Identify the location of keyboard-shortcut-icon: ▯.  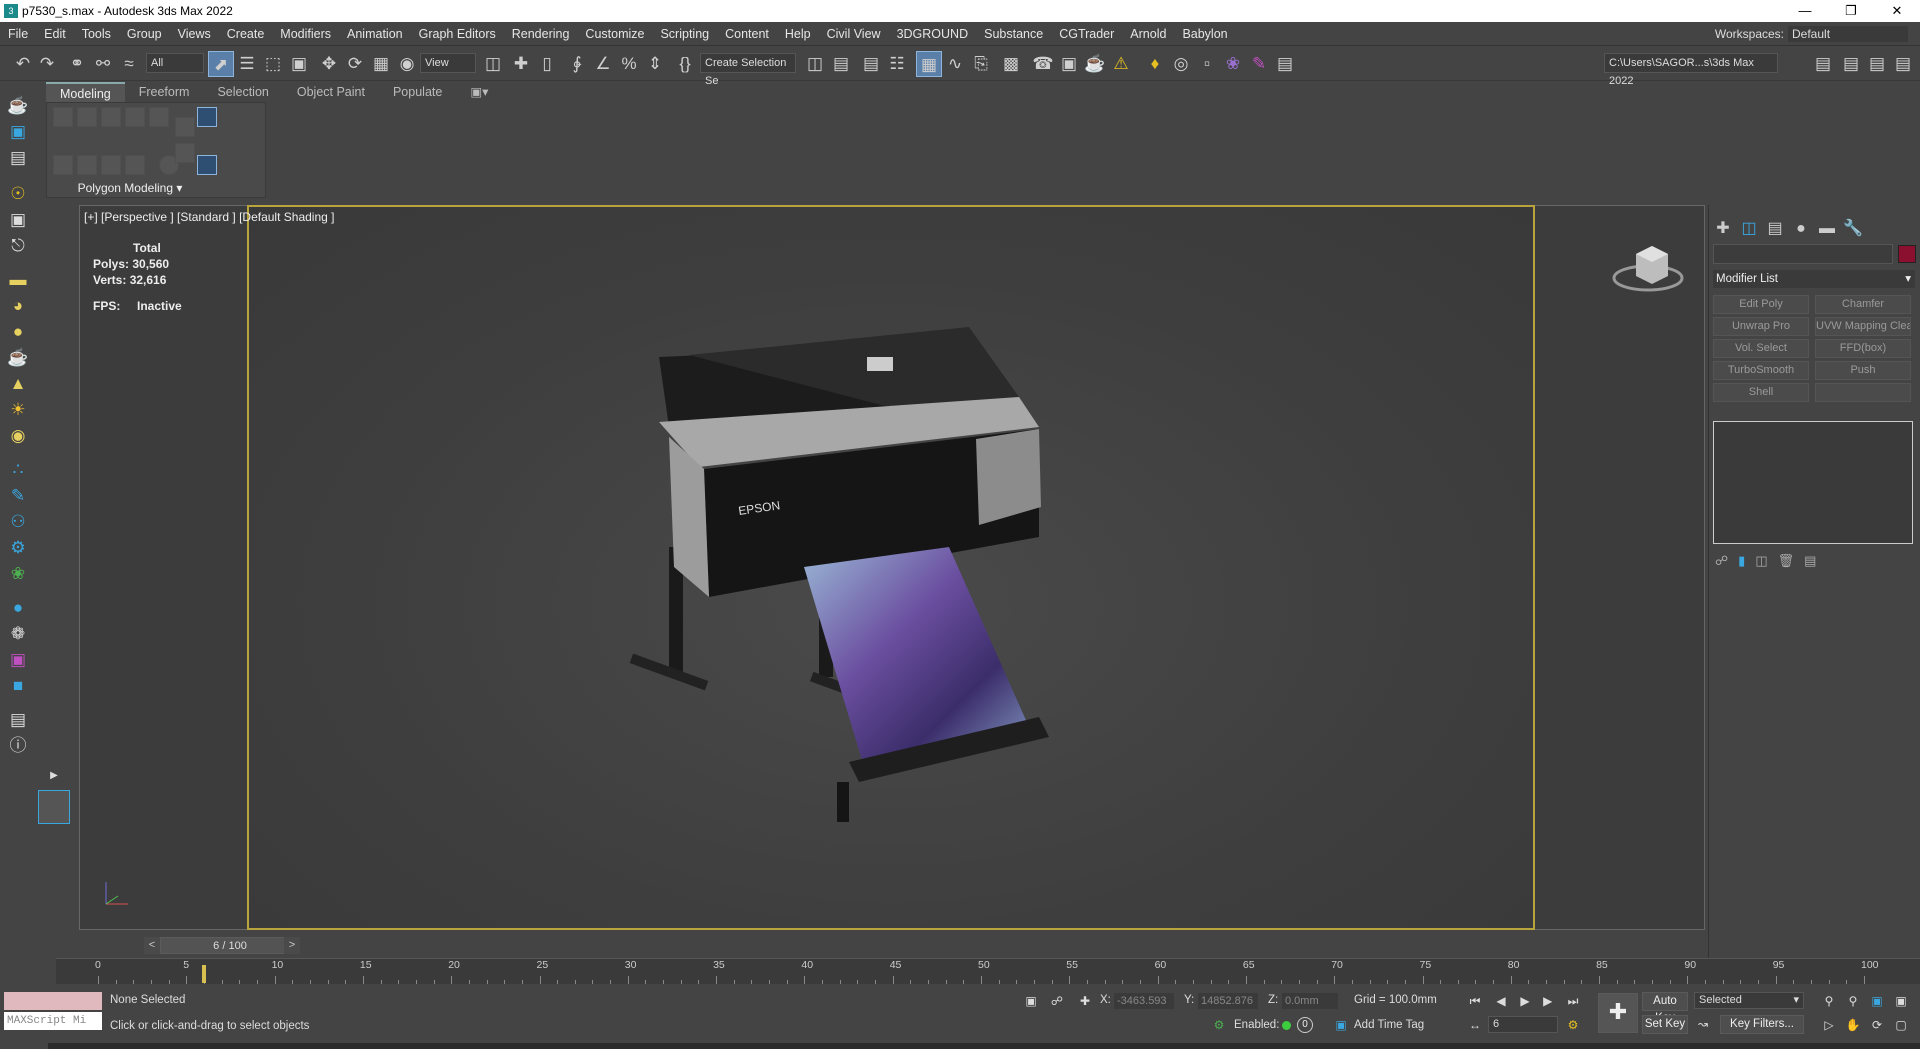
(547, 64).